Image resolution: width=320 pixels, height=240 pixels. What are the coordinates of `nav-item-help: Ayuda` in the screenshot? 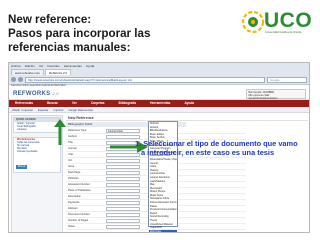 It's located at (189, 103).